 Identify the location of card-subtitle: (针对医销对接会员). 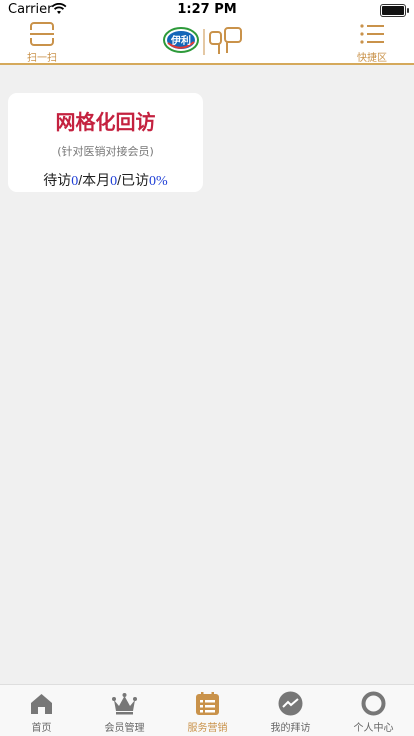
(105, 151).